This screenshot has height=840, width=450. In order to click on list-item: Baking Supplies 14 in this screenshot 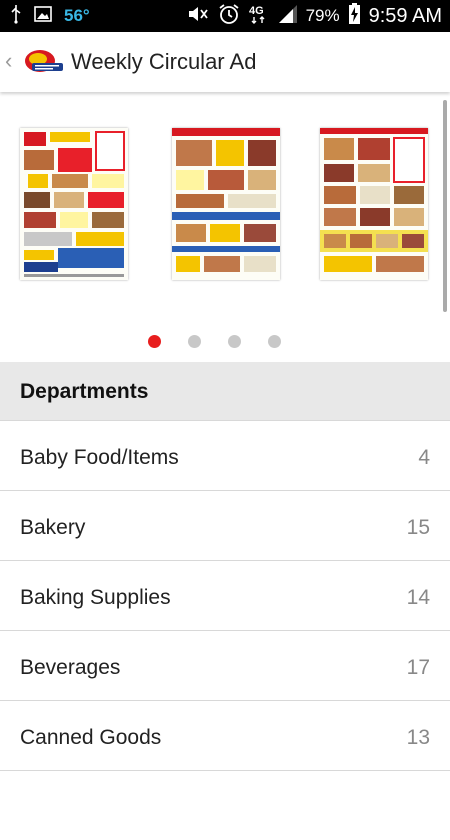, I will do `click(225, 595)`.